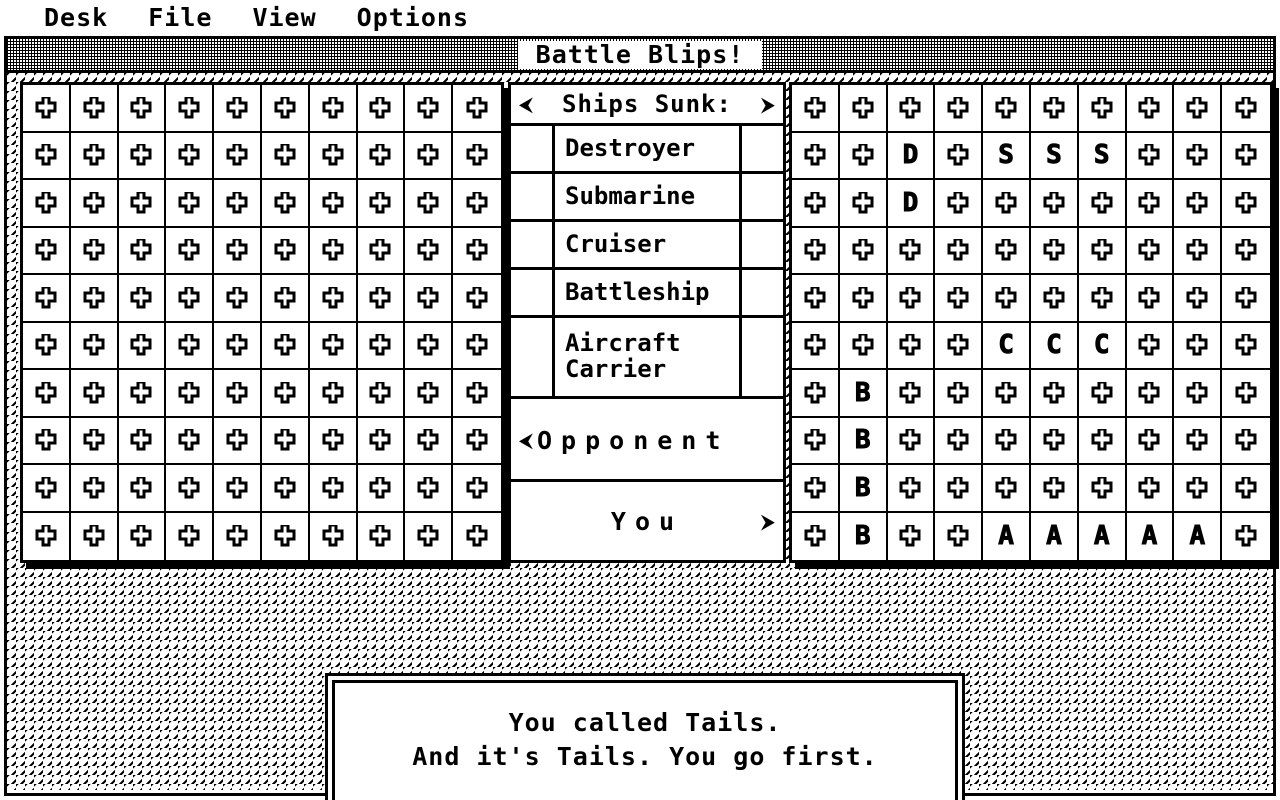  Describe the element at coordinates (863, 489) in the screenshot. I see `board-cell-ship-b: B` at that location.